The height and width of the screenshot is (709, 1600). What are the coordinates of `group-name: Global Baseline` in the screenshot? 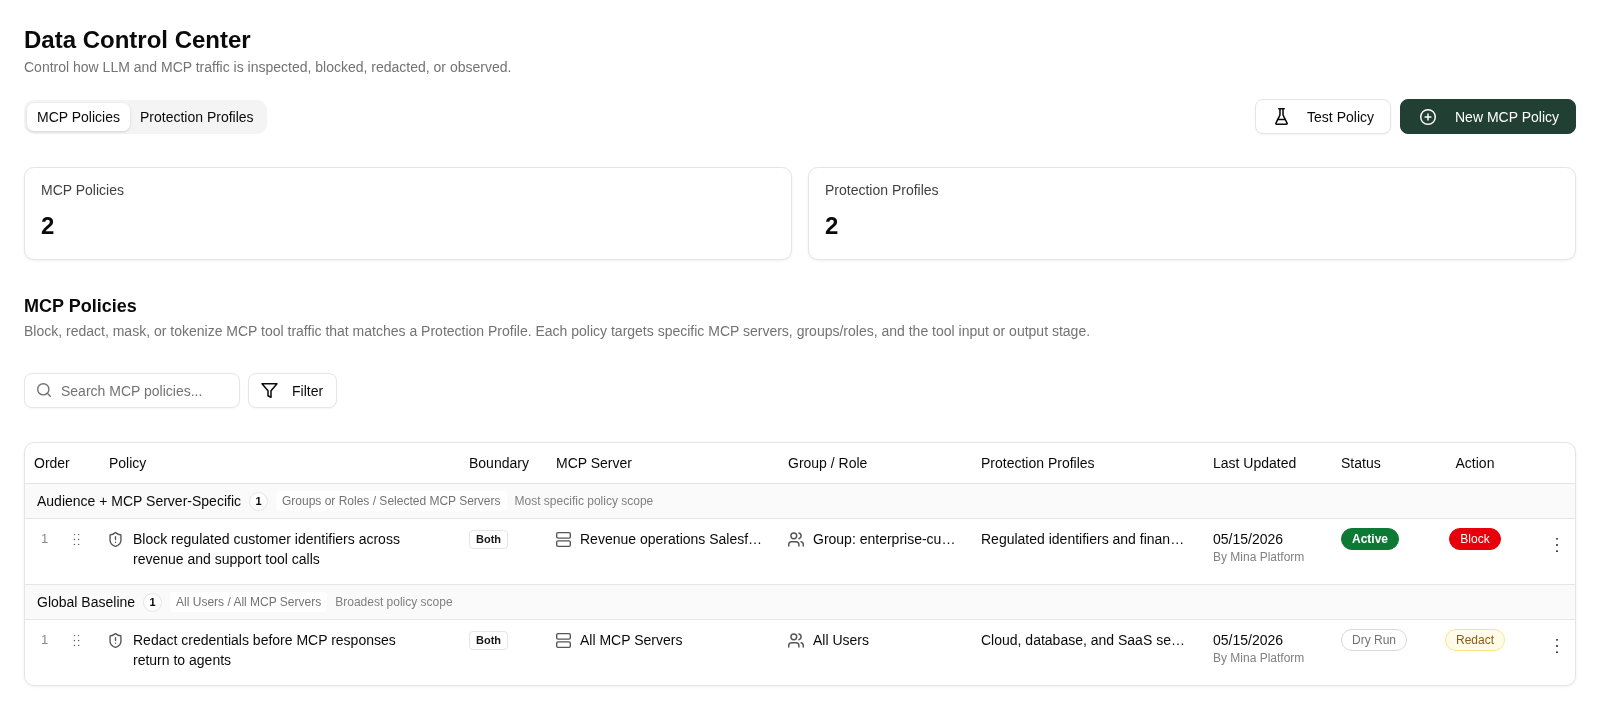 It's located at (86, 602).